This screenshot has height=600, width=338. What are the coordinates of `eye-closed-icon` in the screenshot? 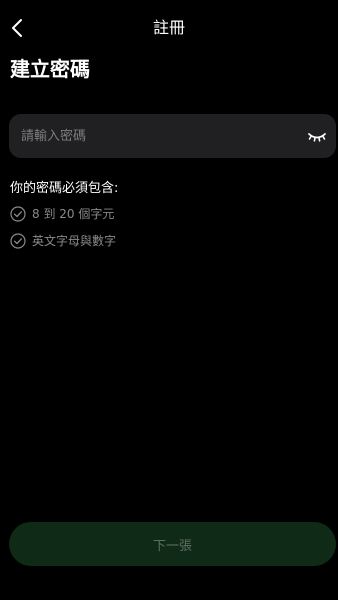 It's located at (317, 137).